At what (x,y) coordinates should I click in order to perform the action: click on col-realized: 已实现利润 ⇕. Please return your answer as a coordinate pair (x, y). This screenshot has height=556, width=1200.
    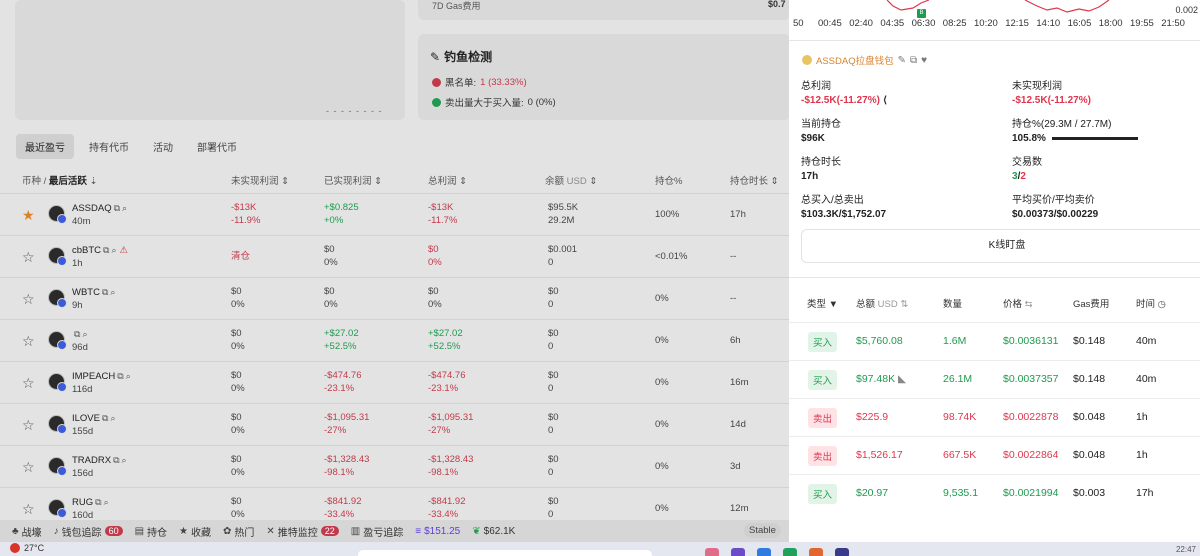
    Looking at the image, I should click on (353, 180).